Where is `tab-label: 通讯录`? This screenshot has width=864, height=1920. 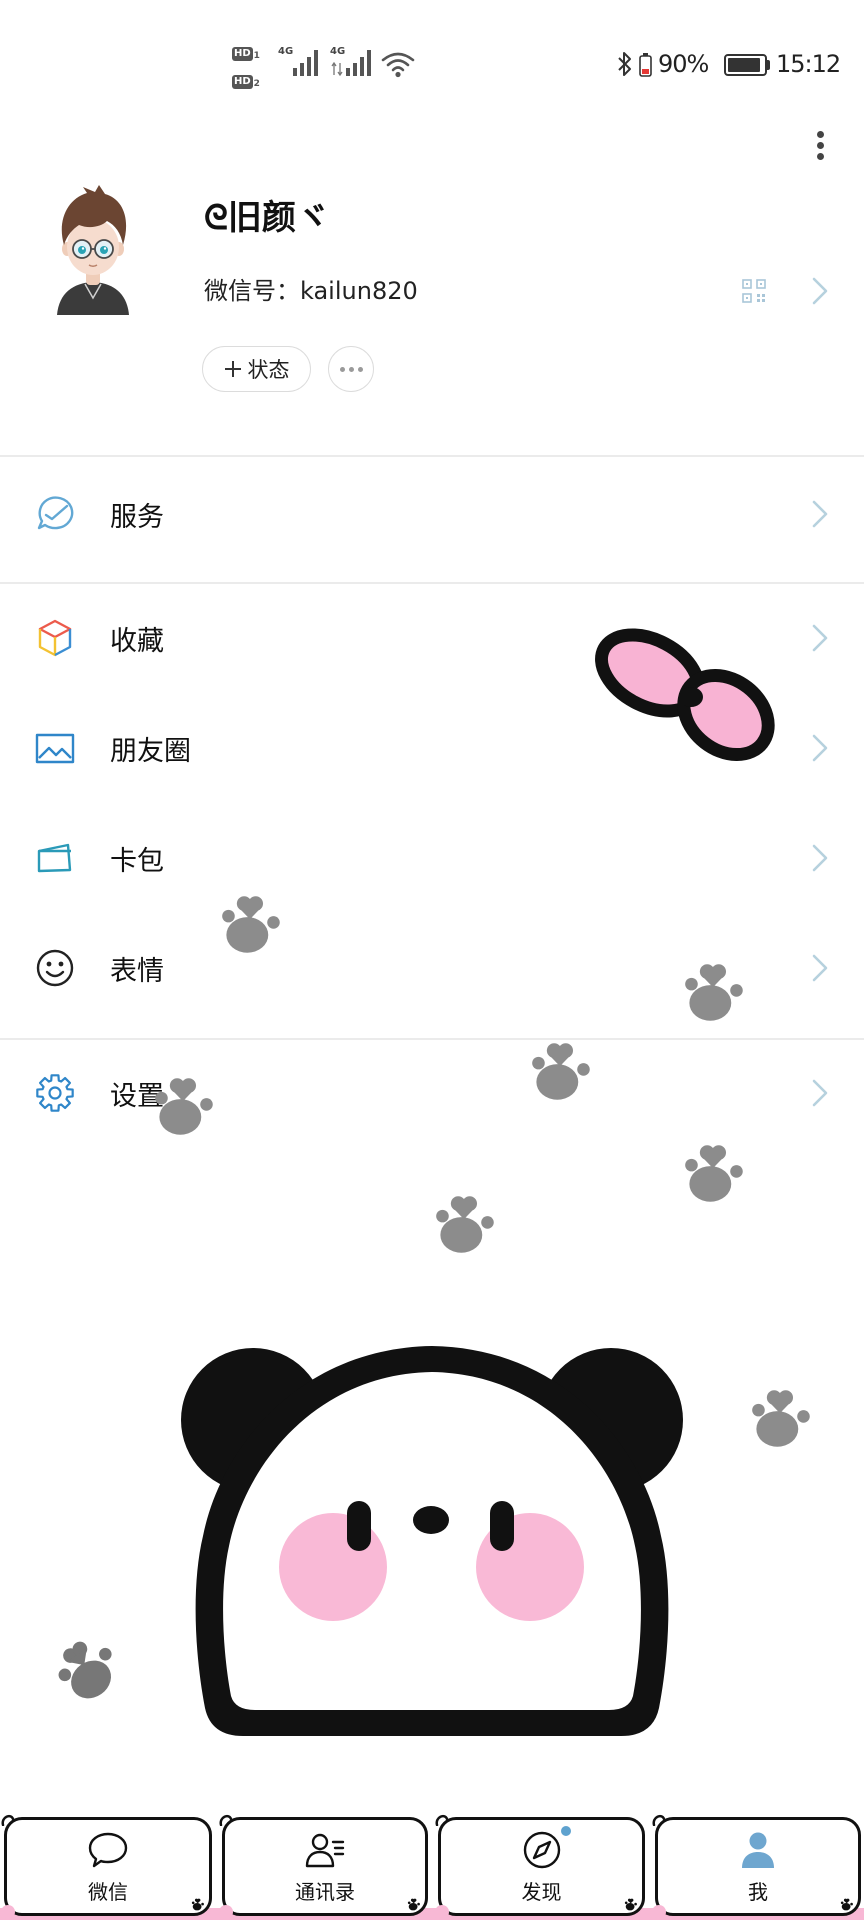 tab-label: 通讯录 is located at coordinates (325, 1892).